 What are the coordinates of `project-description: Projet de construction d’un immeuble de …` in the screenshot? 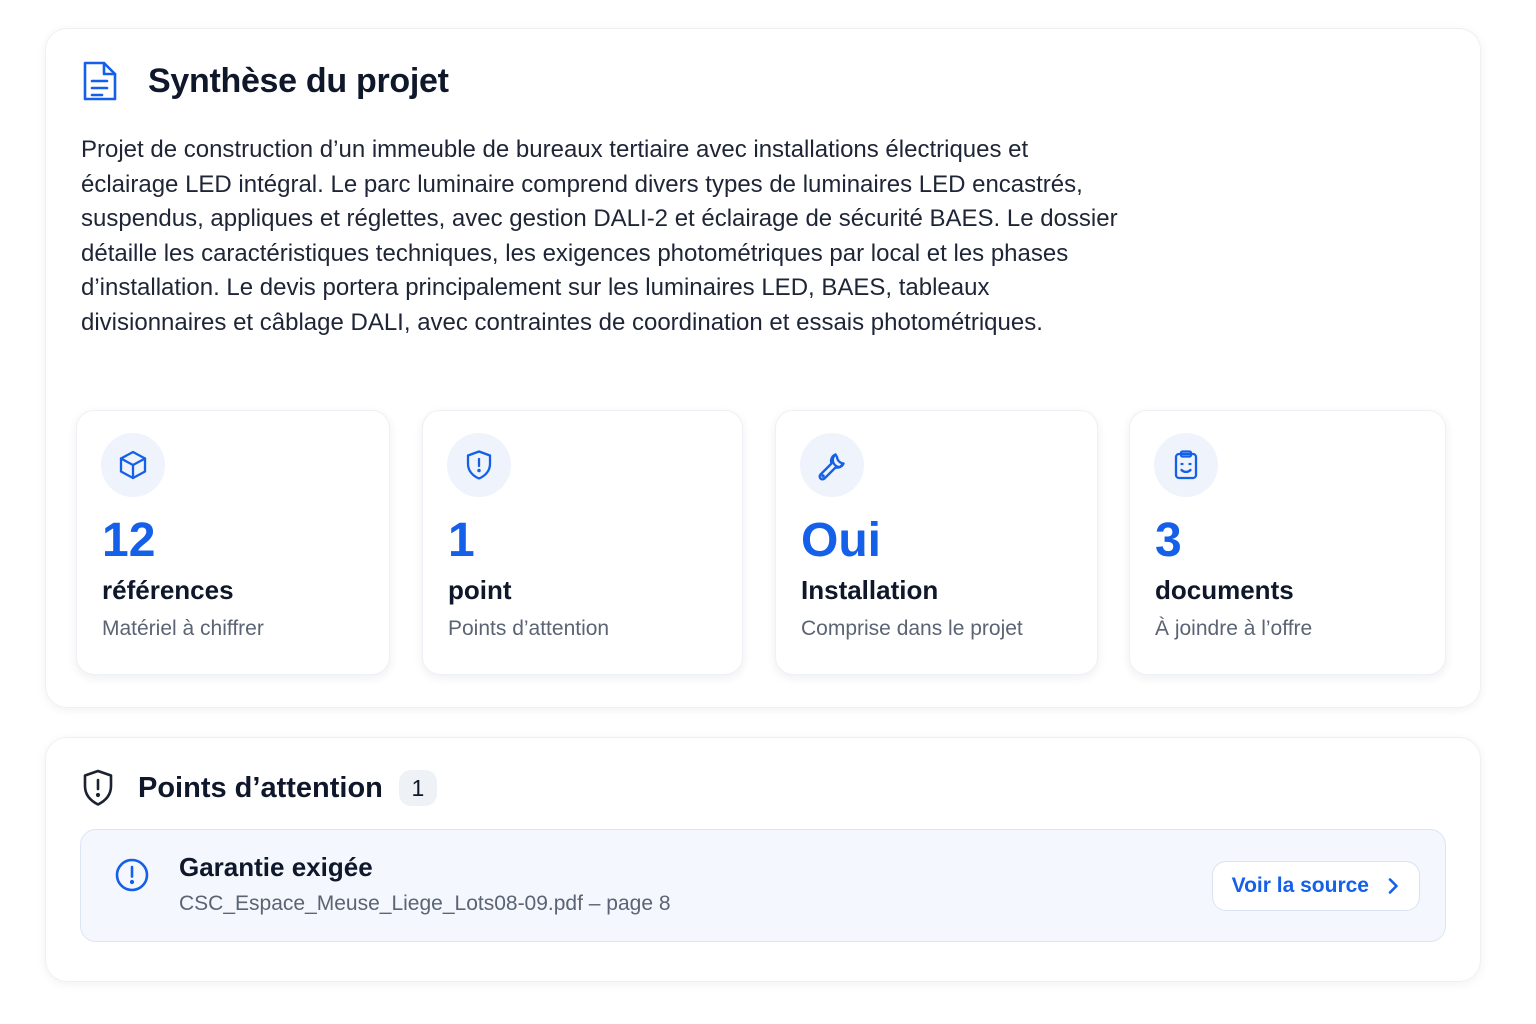 It's located at (599, 236).